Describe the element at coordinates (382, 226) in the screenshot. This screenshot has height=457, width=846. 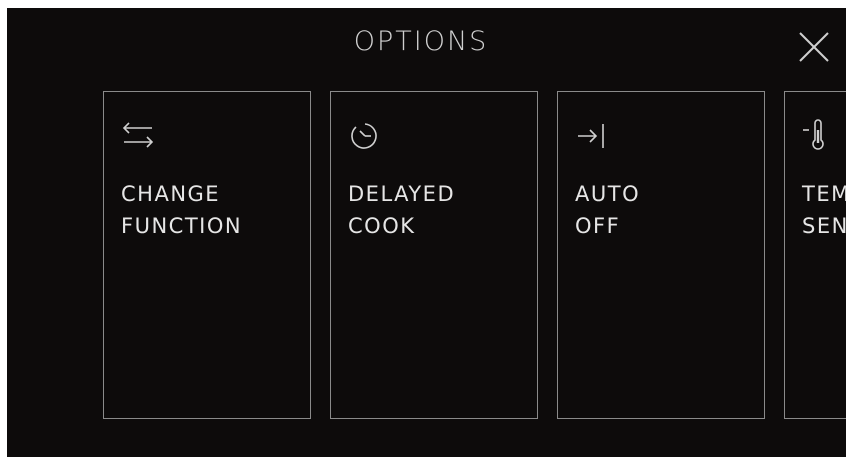
I see `option-label-line2: COOK` at that location.